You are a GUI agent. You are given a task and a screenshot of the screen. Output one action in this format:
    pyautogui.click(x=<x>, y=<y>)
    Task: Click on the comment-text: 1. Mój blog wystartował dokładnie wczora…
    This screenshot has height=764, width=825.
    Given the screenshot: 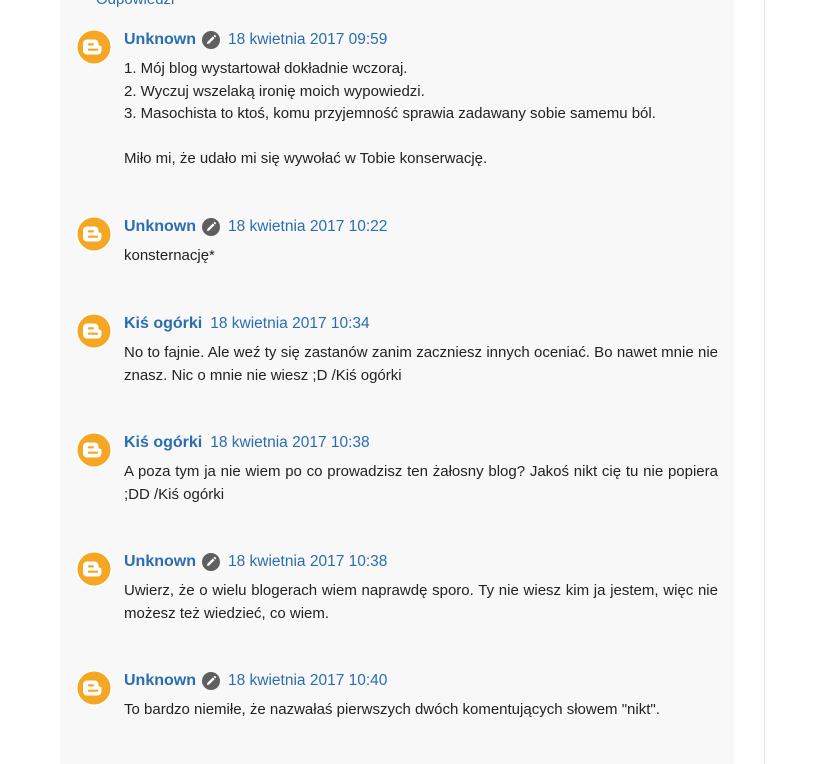 What is the action you would take?
    pyautogui.click(x=266, y=68)
    